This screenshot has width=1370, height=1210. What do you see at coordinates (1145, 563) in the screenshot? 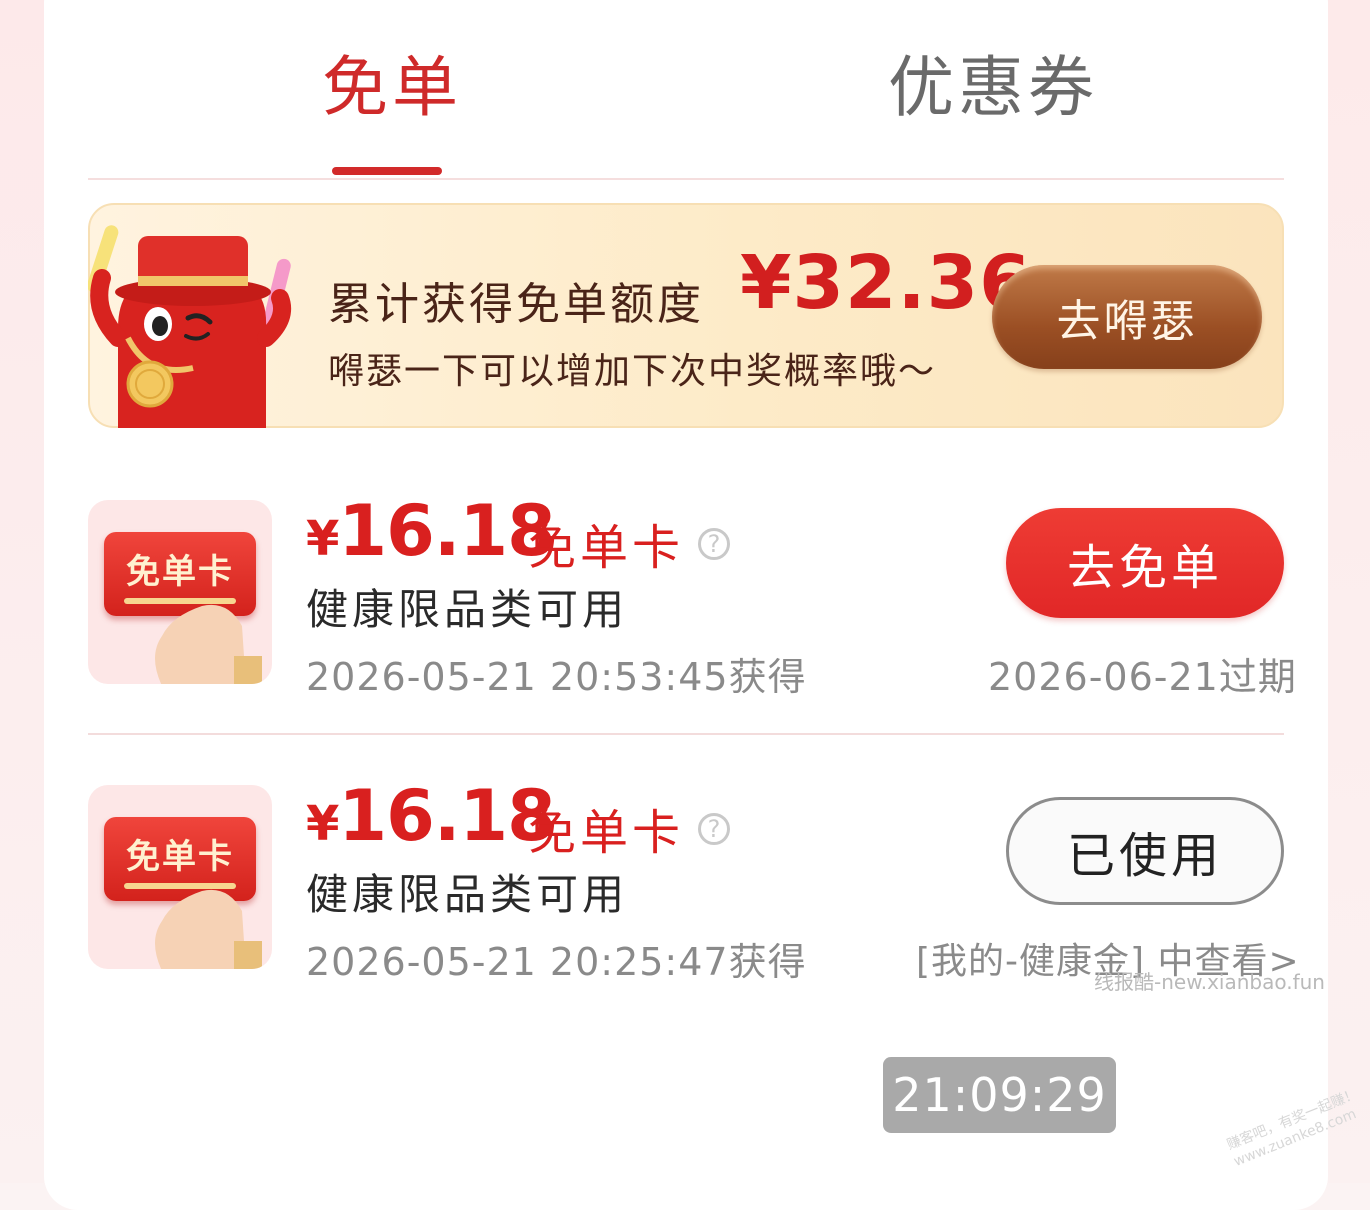
I see `use-free-order-button: 去免单` at bounding box center [1145, 563].